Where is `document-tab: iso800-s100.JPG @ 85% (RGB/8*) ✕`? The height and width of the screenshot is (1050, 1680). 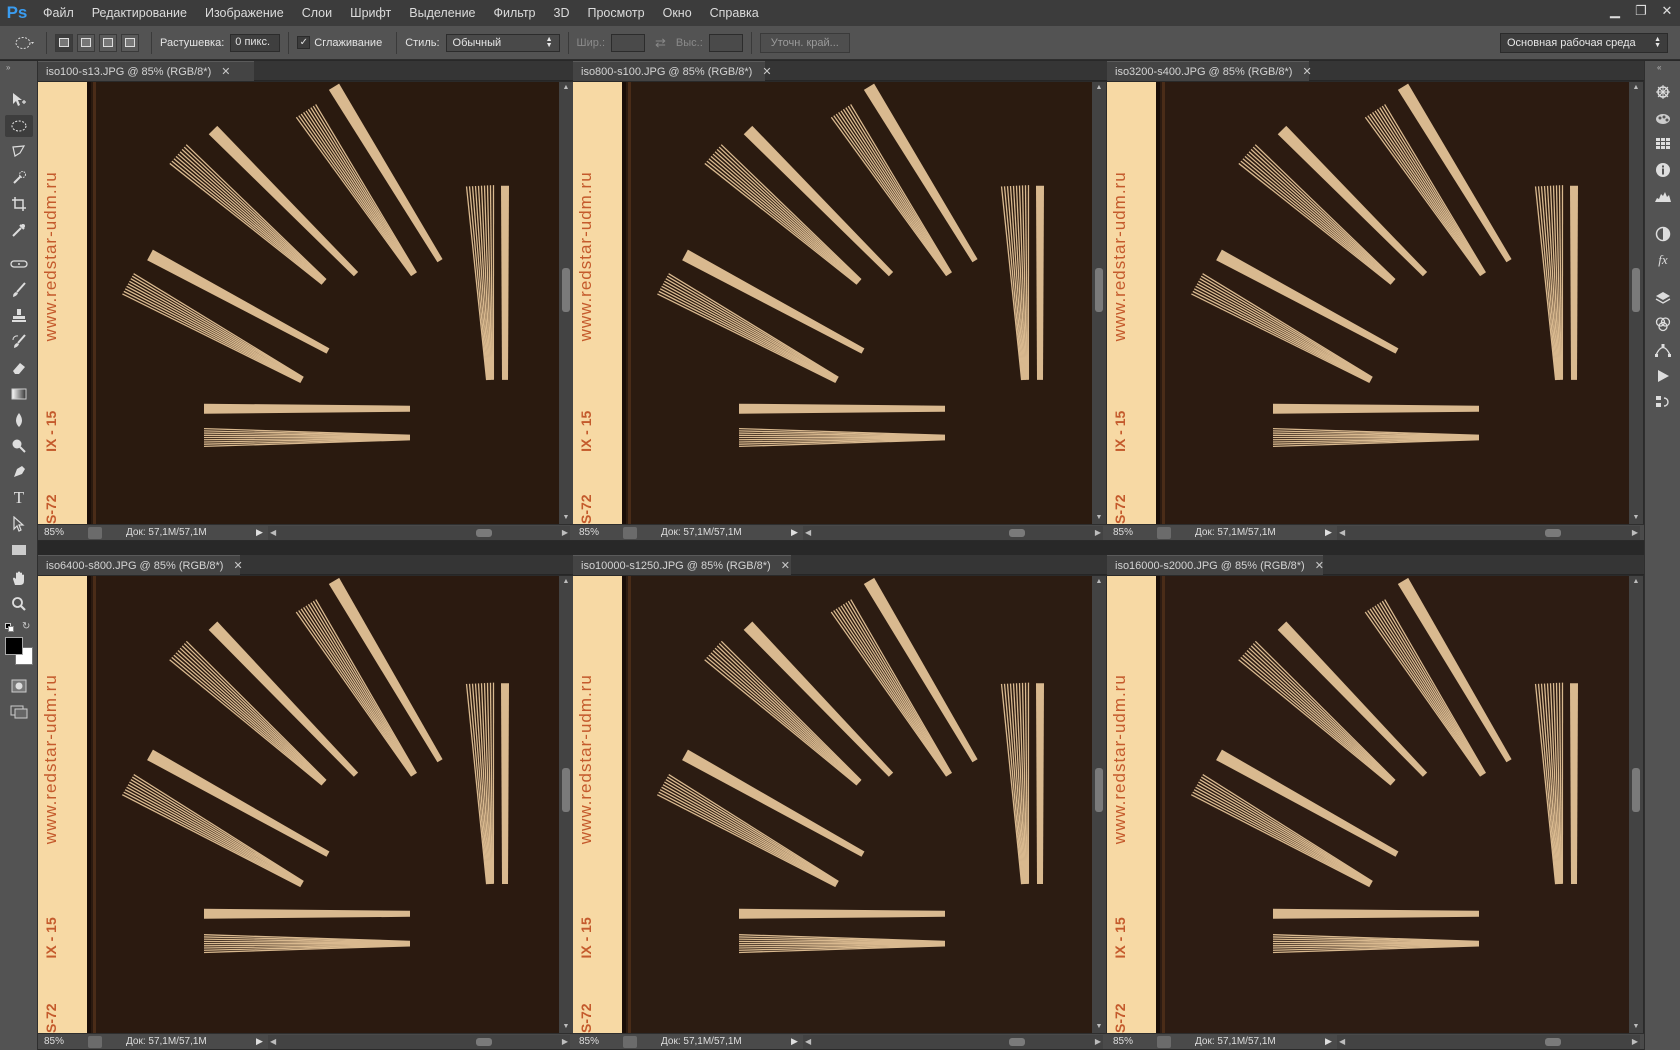 document-tab: iso800-s100.JPG @ 85% (RGB/8*) ✕ is located at coordinates (672, 71).